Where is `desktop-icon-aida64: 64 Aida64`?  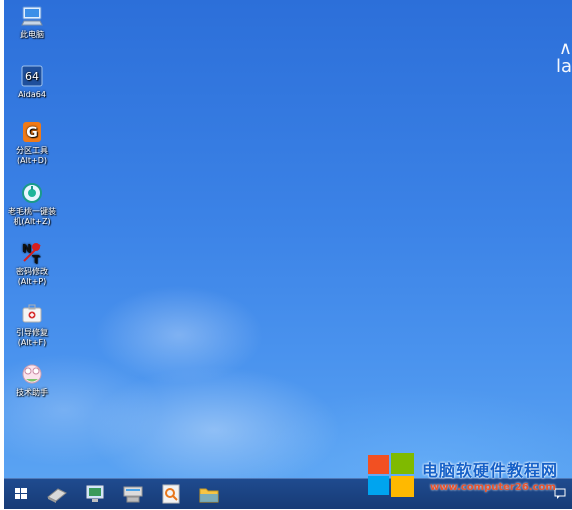
desktop-icon-aida64: 64 Aida64 is located at coordinates (32, 82).